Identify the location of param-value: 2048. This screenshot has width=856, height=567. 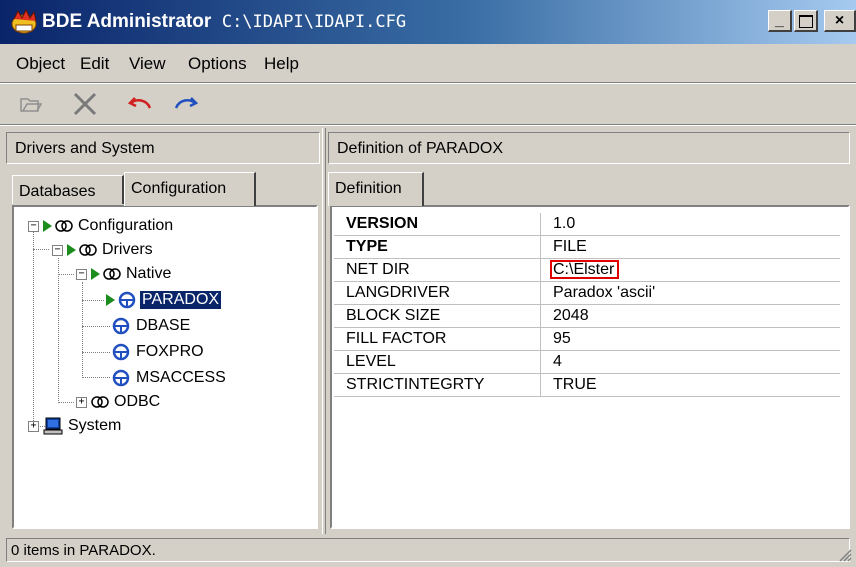
(690, 316).